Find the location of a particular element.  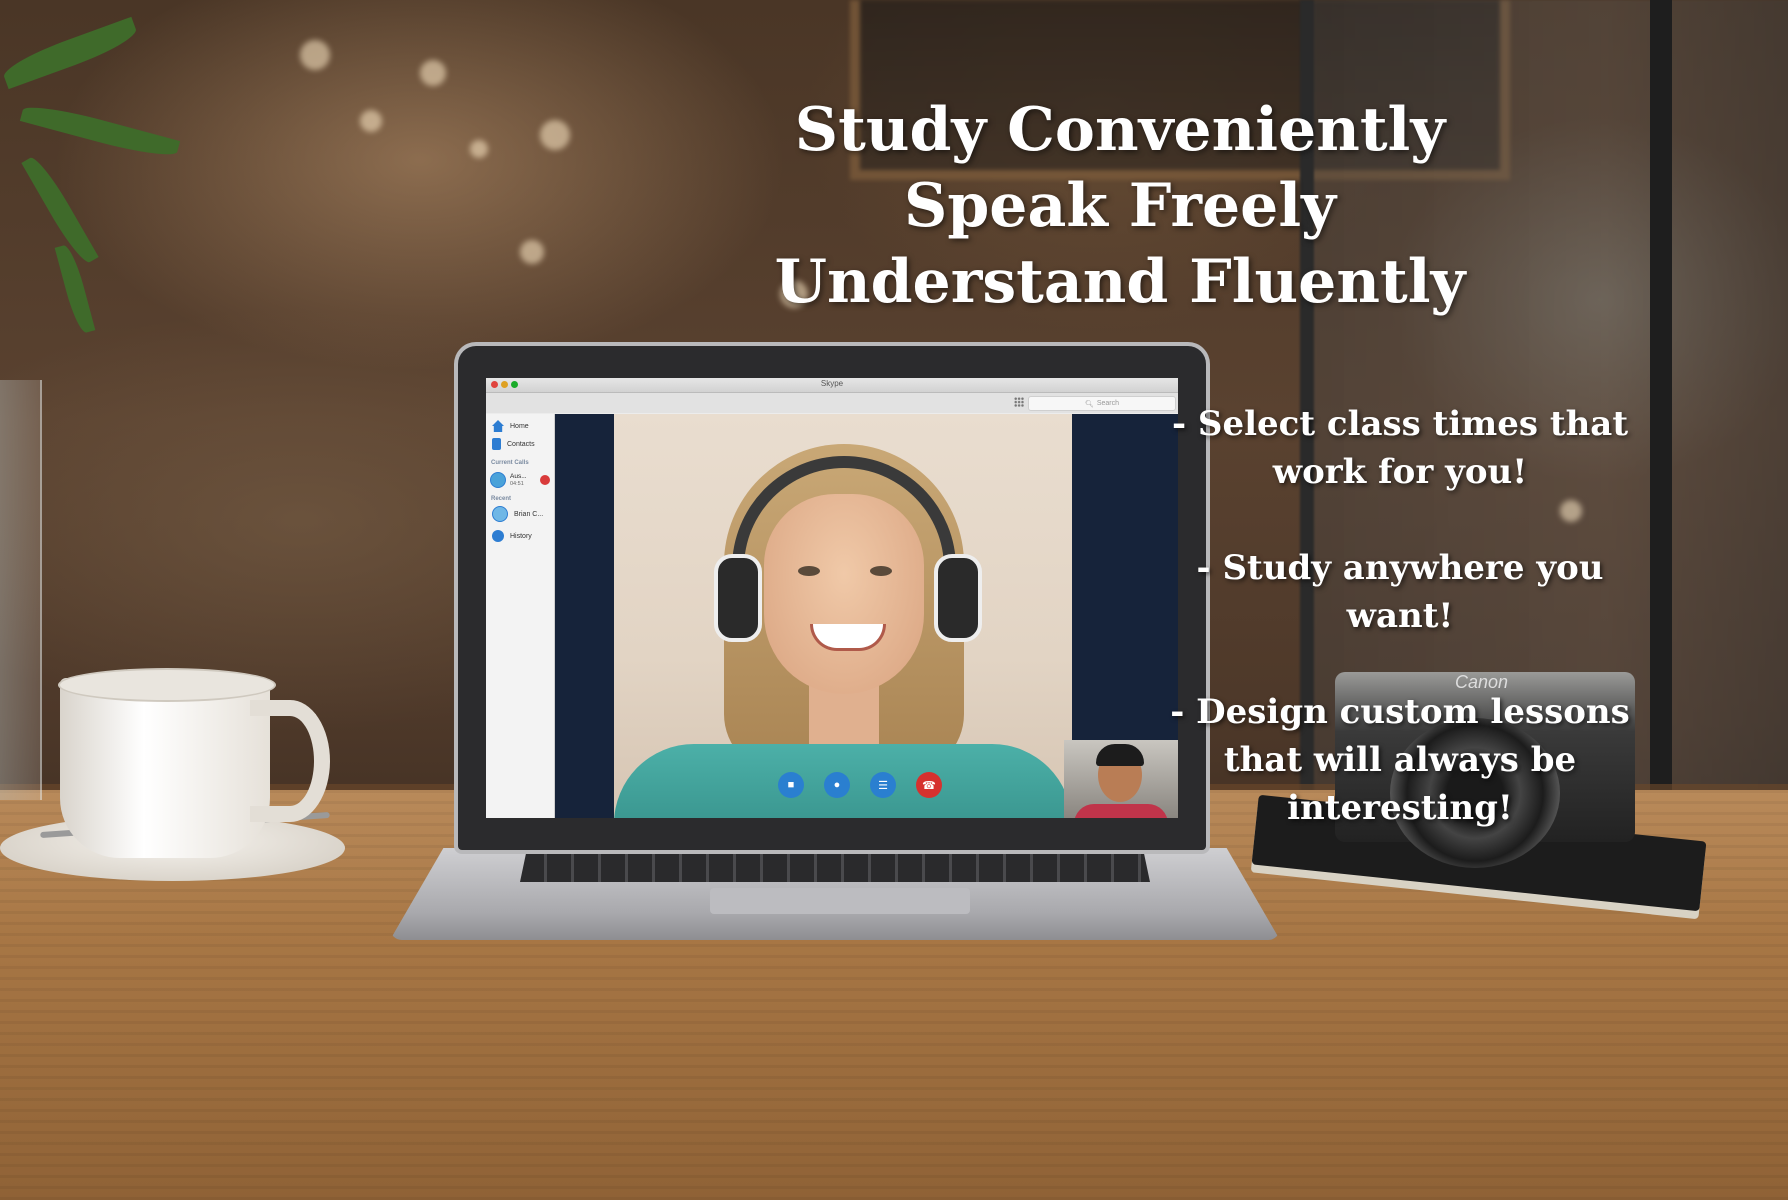

mic-toggle-button: ● is located at coordinates (837, 785).